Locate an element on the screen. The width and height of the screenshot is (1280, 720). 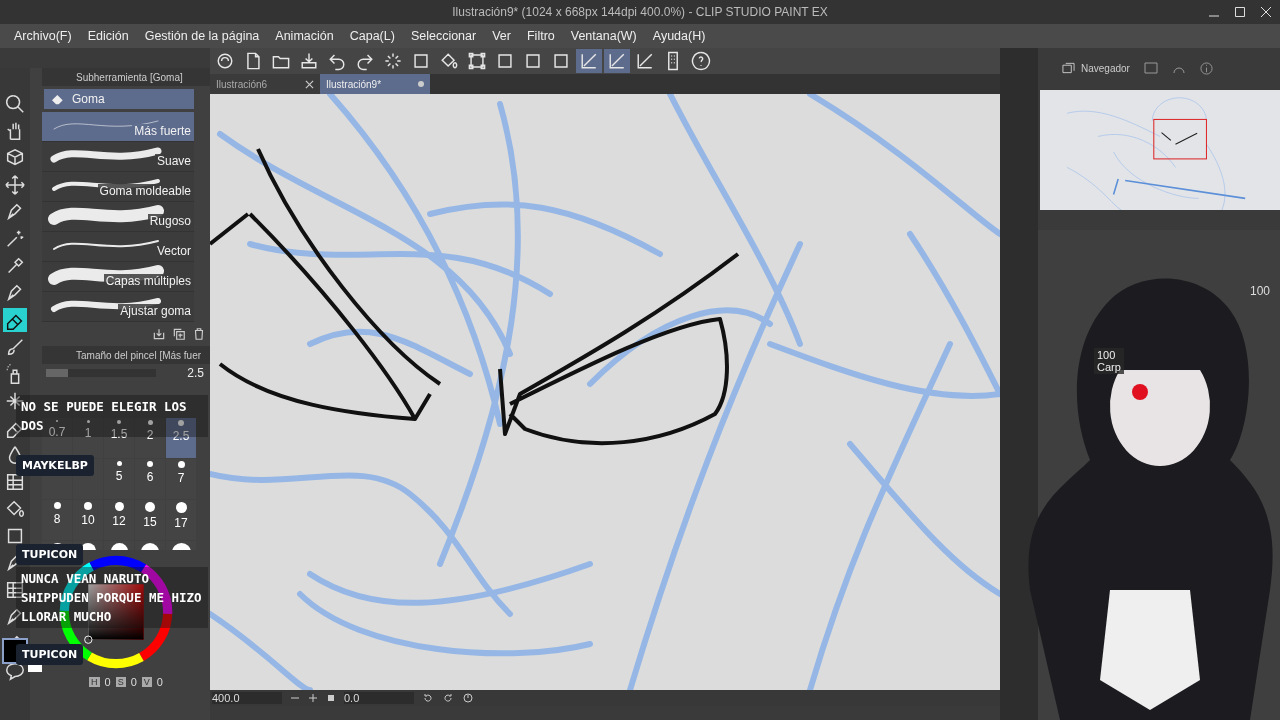
panel-title: Subherramienta [Goma] is located at coordinates (129, 77).